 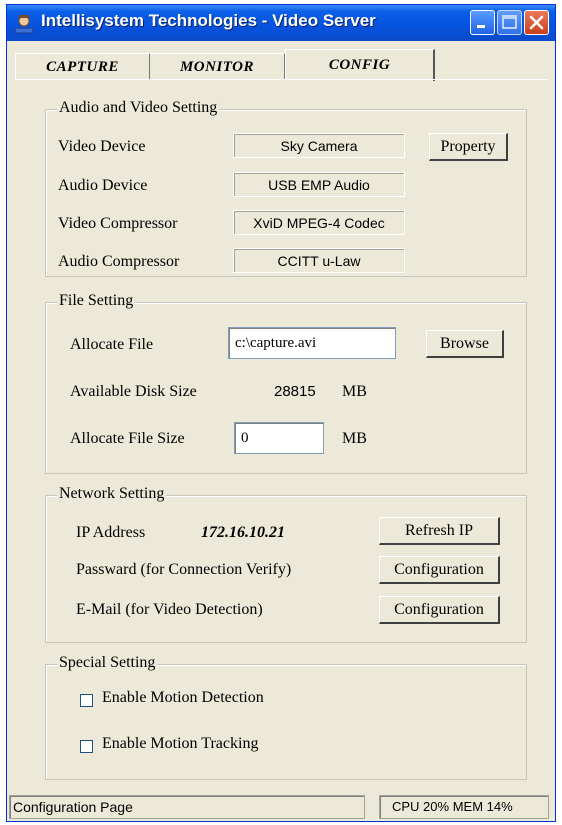 I want to click on tab-config: CONFIG, so click(x=360, y=65).